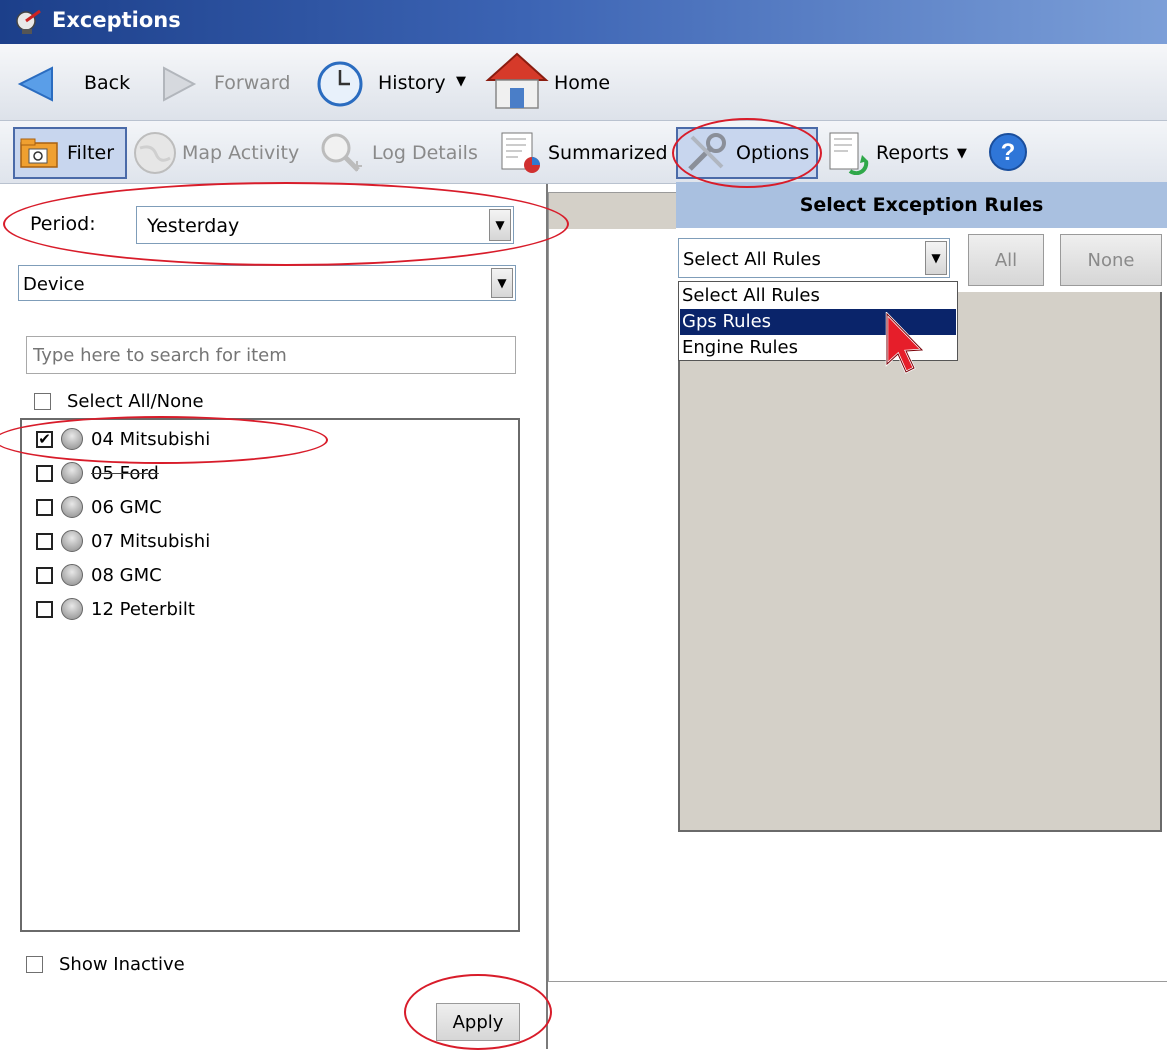  Describe the element at coordinates (54, 284) in the screenshot. I see `group-value: Device` at that location.